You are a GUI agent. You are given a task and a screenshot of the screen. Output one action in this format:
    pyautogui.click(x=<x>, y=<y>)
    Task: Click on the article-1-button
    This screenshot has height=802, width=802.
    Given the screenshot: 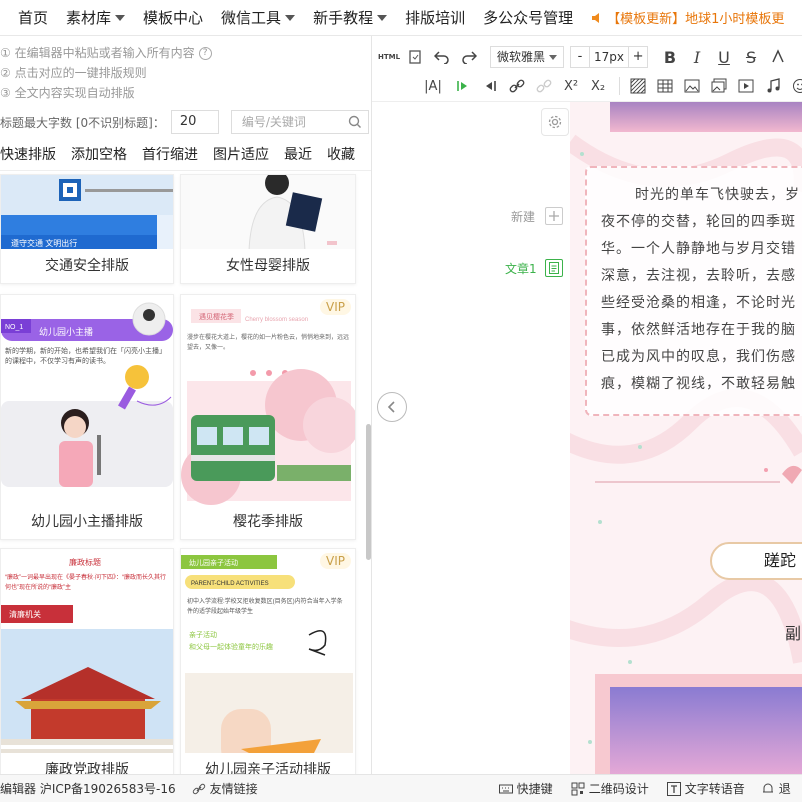 What is the action you would take?
    pyautogui.click(x=554, y=268)
    